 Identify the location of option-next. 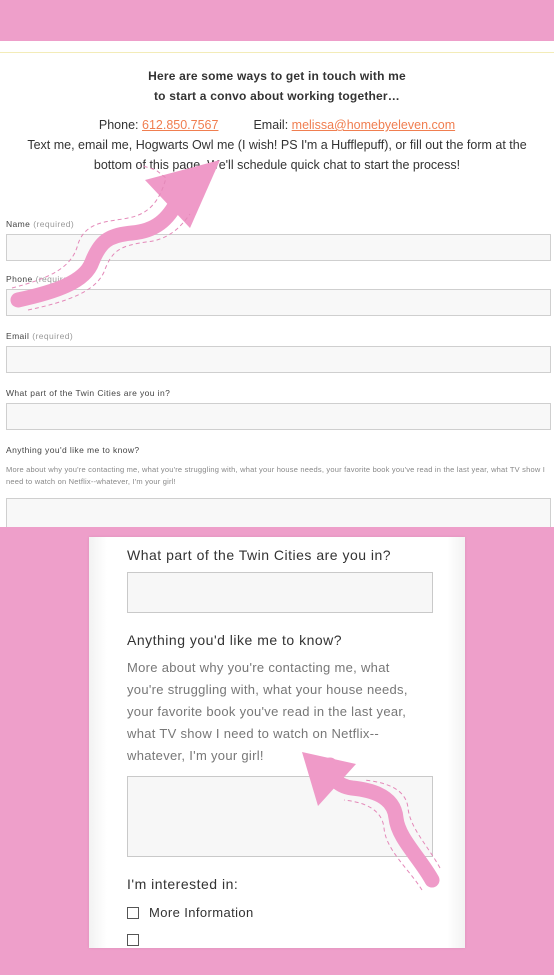
(280, 940).